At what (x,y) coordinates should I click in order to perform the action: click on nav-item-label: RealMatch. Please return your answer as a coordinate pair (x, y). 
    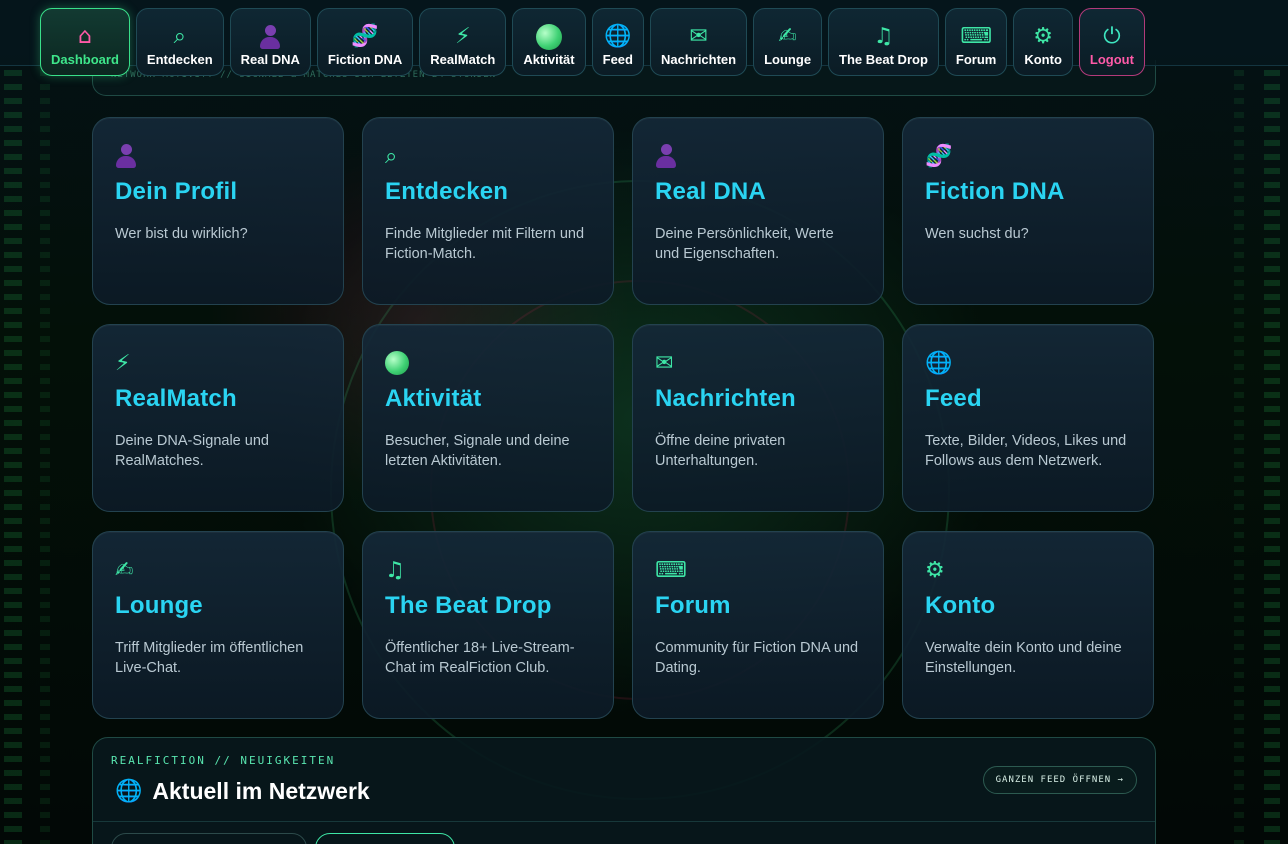
    Looking at the image, I should click on (463, 59).